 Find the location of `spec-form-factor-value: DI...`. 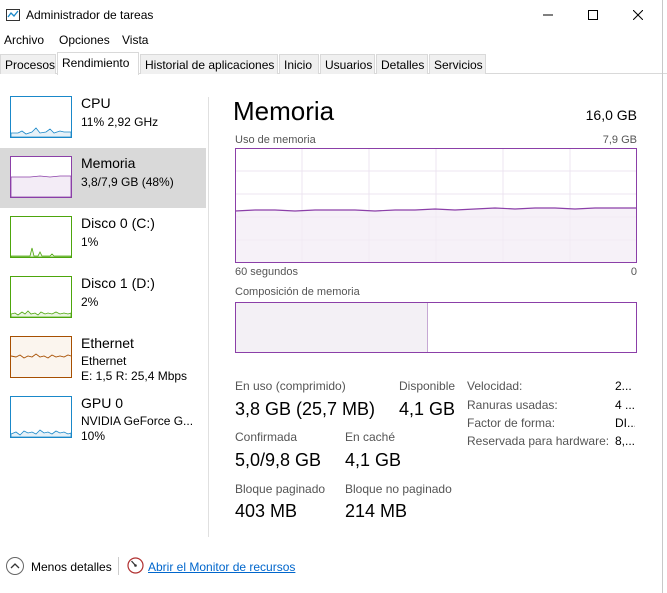

spec-form-factor-value: DI... is located at coordinates (625, 423).